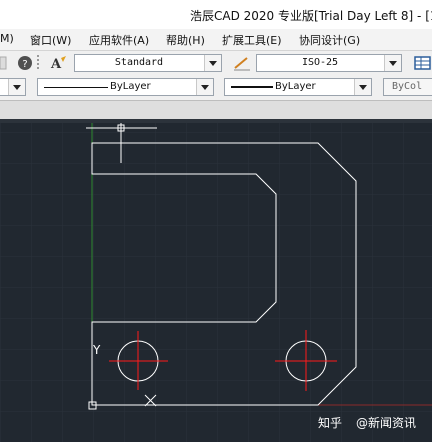 The width and height of the screenshot is (432, 442). Describe the element at coordinates (386, 423) in the screenshot. I see `watermark-handle: @新闻资讯` at that location.